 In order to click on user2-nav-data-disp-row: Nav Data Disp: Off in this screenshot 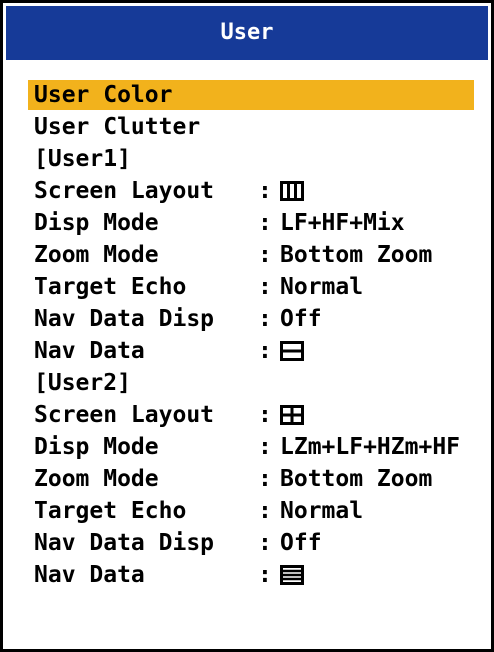, I will do `click(251, 543)`.